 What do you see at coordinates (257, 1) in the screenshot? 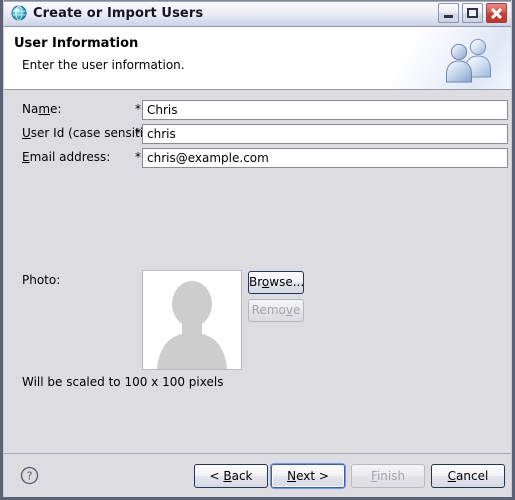
I see `title-bar-top-edge` at bounding box center [257, 1].